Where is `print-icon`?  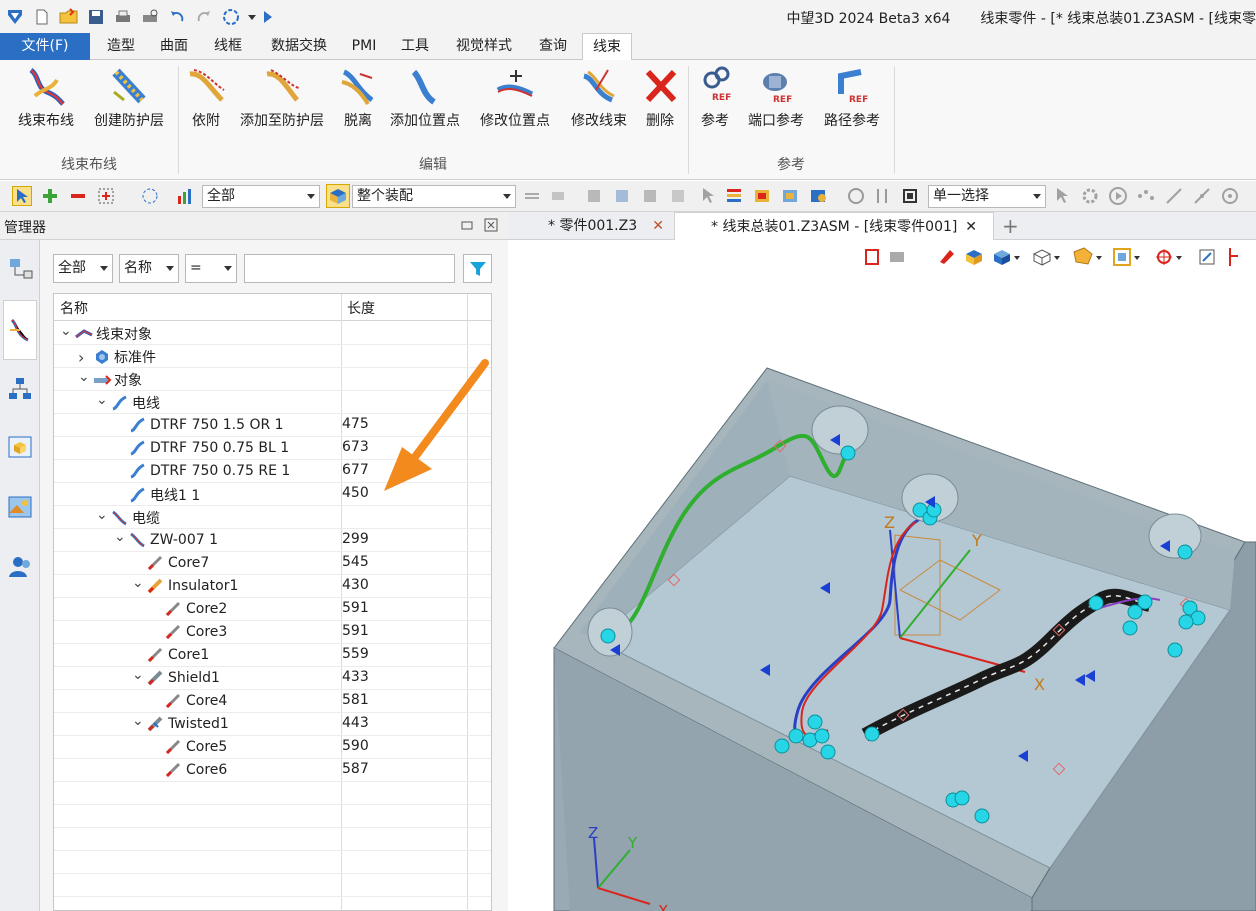 print-icon is located at coordinates (123, 17).